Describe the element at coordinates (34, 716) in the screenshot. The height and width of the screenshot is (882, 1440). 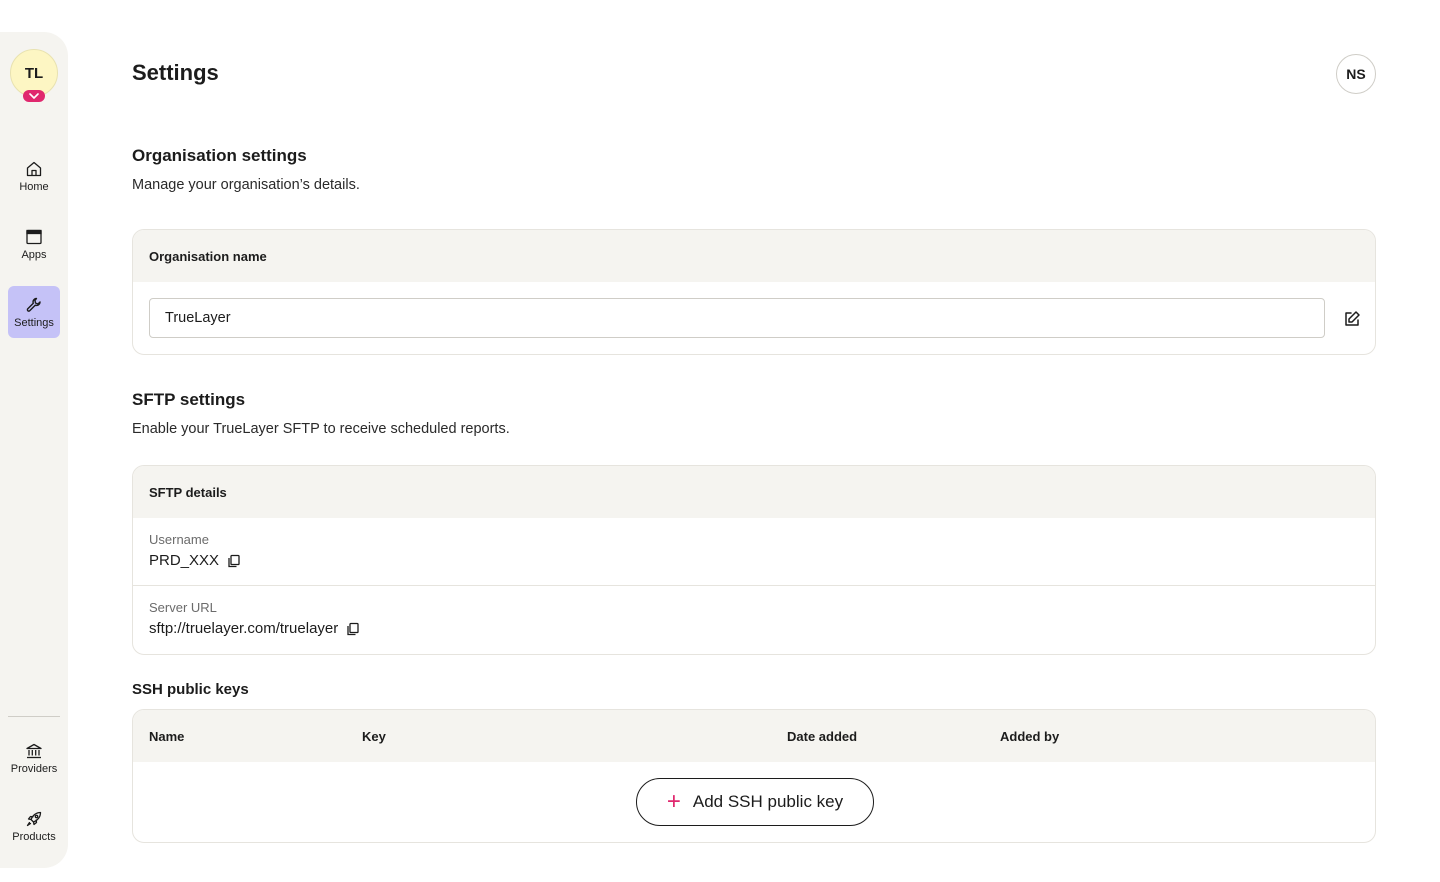
I see `sidebar-divider` at that location.